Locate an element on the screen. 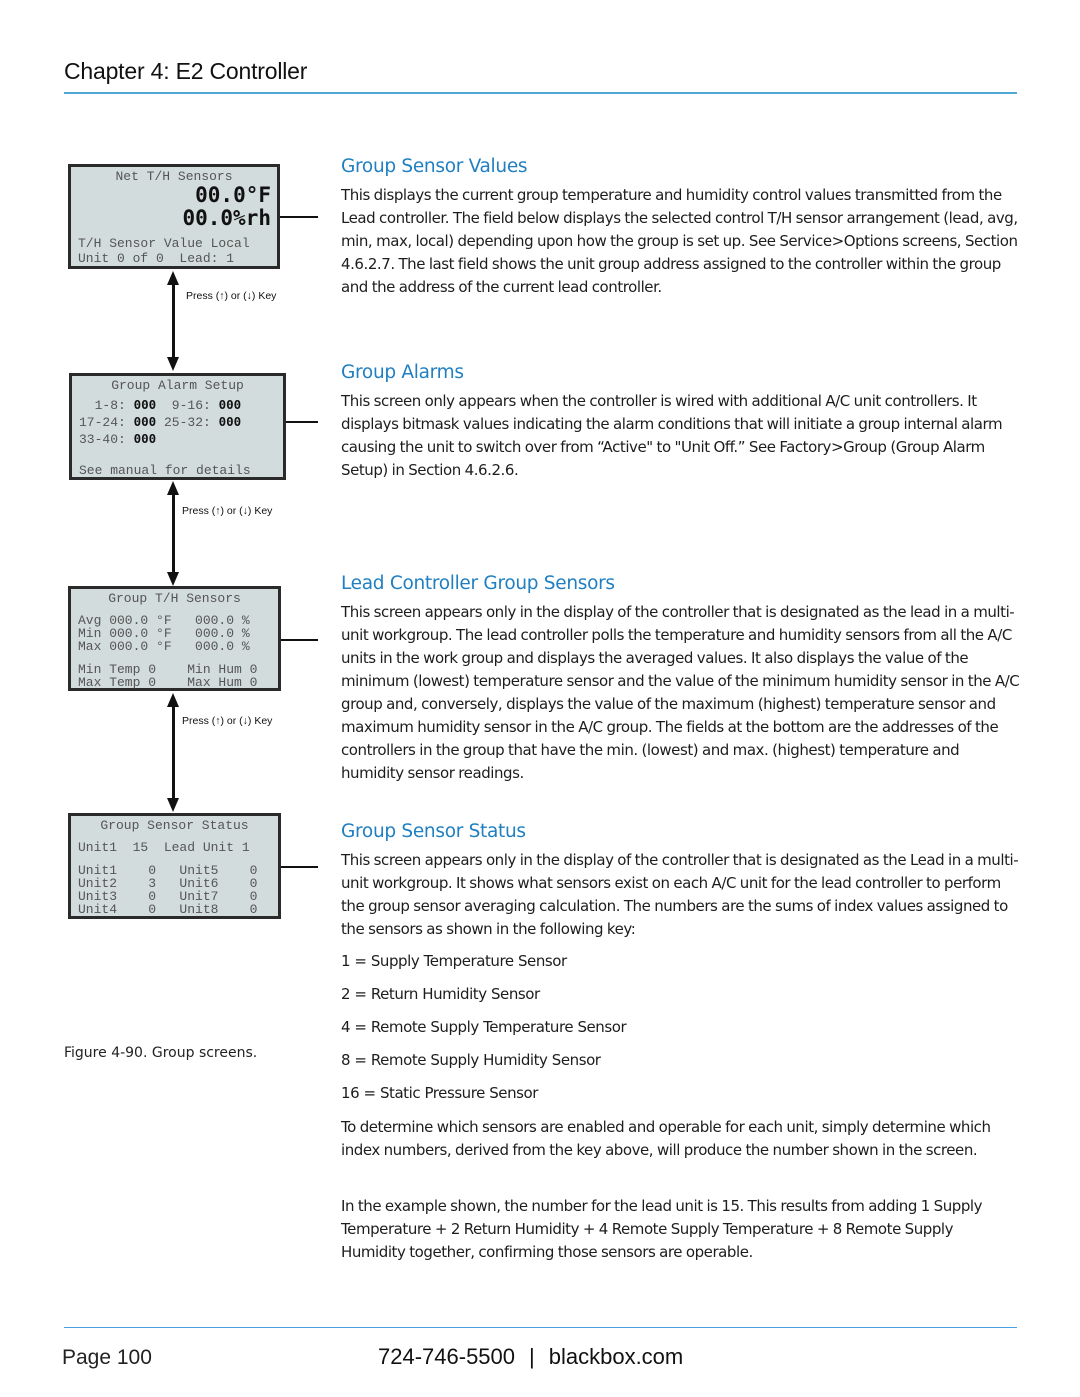 The width and height of the screenshot is (1080, 1397). lcd-sensor-row: Max 000.0 °F 000.0 % is located at coordinates (164, 646).